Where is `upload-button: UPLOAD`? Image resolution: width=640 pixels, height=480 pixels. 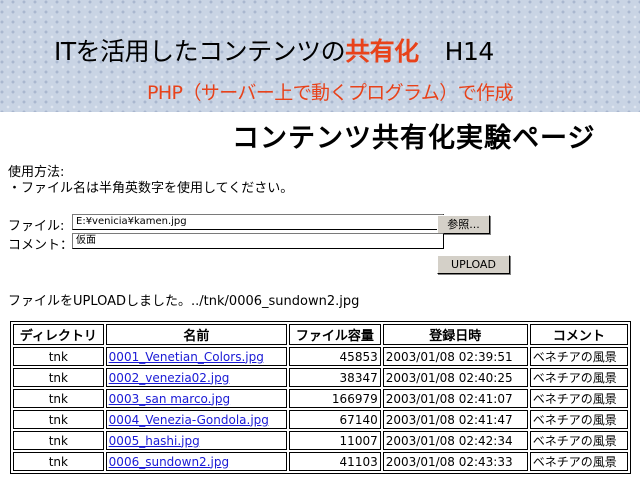 upload-button: UPLOAD is located at coordinates (473, 264).